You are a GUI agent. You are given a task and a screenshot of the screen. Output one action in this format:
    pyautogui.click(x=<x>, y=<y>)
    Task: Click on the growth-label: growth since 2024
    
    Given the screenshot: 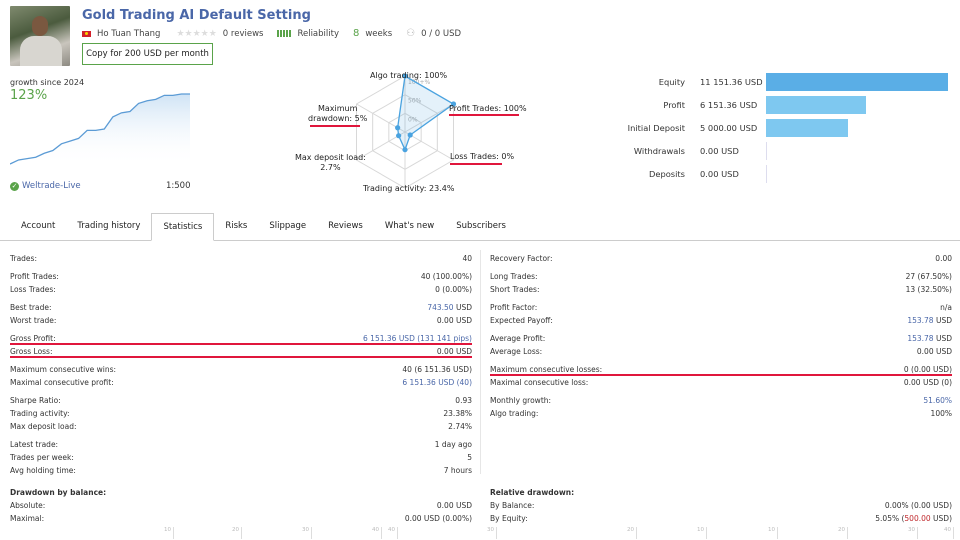 What is the action you would take?
    pyautogui.click(x=47, y=82)
    